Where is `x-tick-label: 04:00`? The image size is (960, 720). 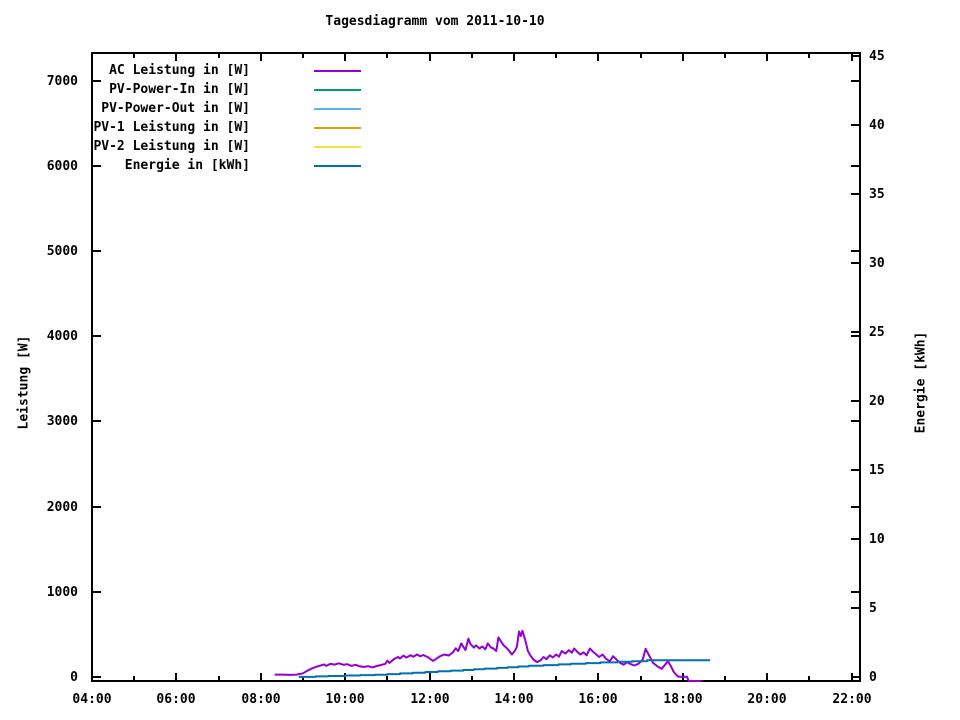 x-tick-label: 04:00 is located at coordinates (91, 699).